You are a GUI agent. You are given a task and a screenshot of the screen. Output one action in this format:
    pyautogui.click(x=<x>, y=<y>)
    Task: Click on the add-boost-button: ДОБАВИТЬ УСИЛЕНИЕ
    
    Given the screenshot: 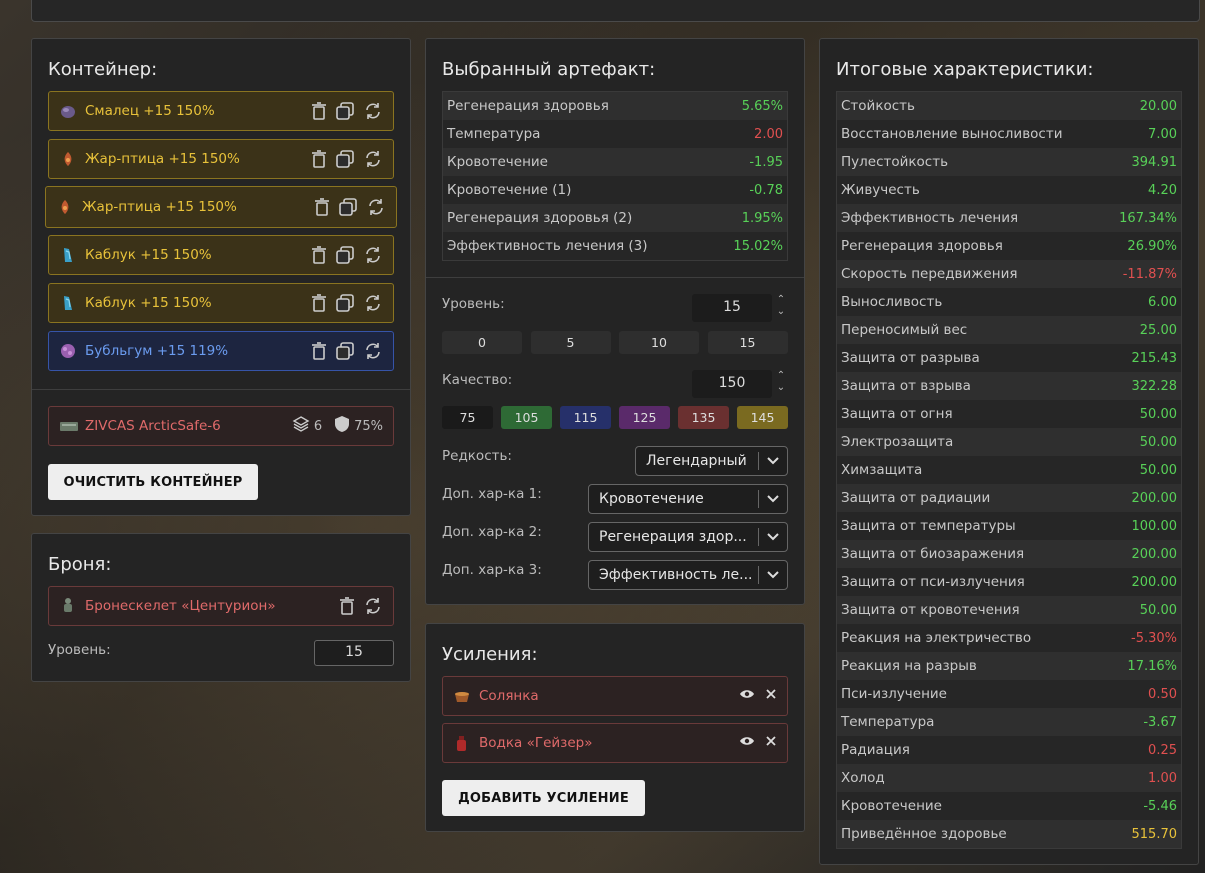 What is the action you would take?
    pyautogui.click(x=543, y=798)
    